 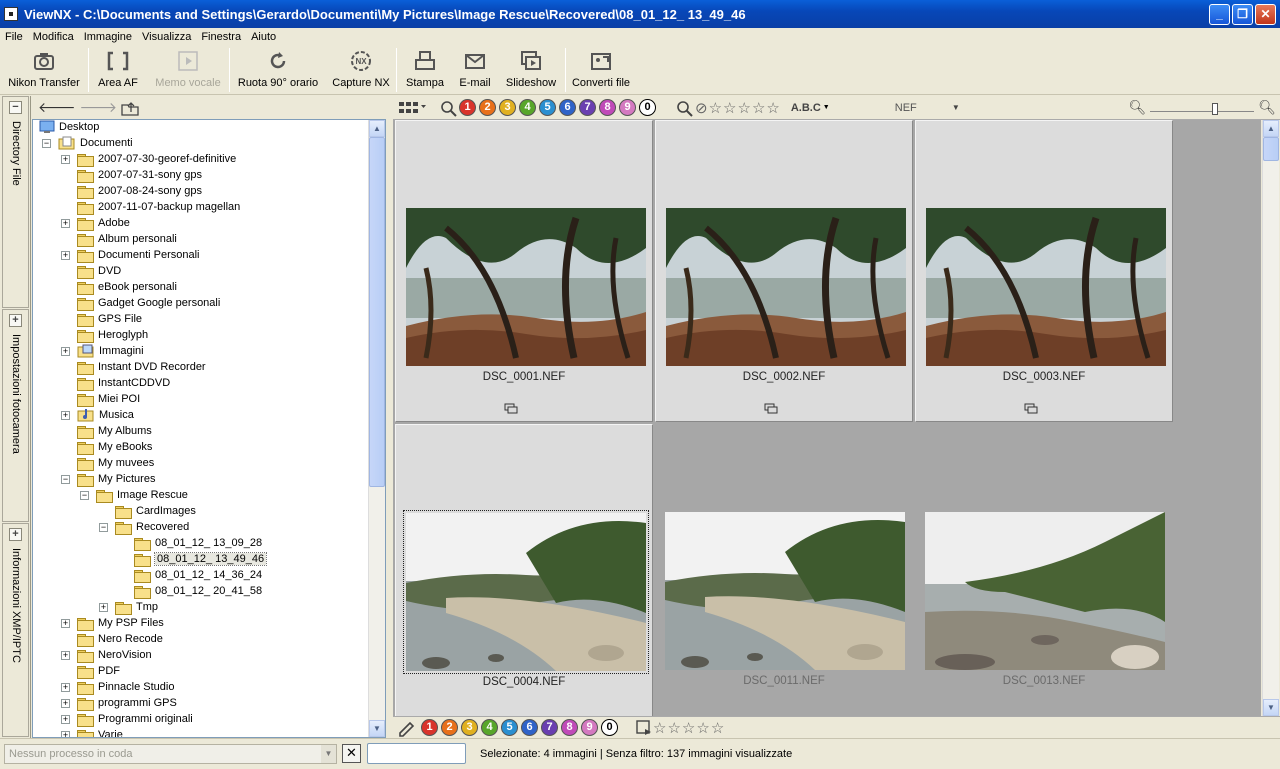 I want to click on label-filter-icon, so click(x=449, y=108).